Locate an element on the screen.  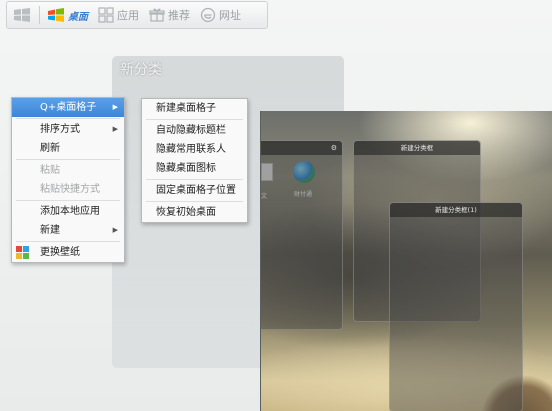
preview-window-title: 新建分类框 is located at coordinates (417, 148).